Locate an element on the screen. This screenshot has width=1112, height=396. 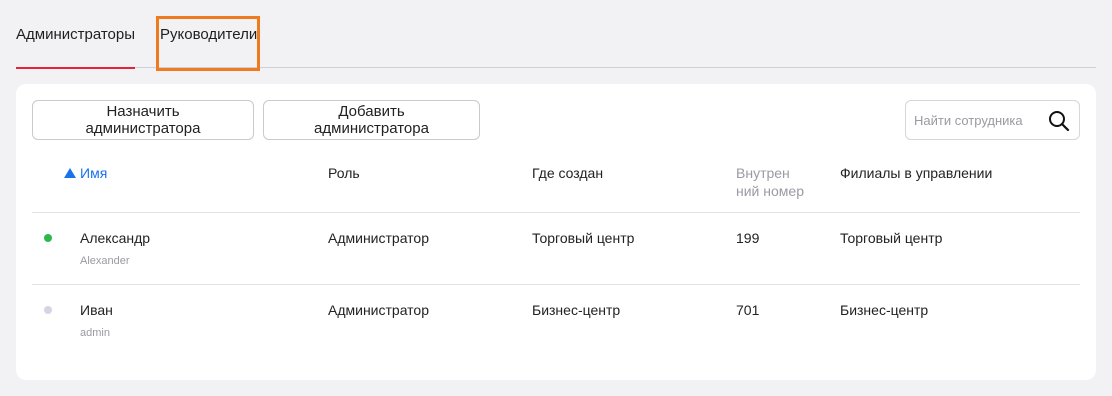
assign-admin-button: Назначить администратора is located at coordinates (143, 120).